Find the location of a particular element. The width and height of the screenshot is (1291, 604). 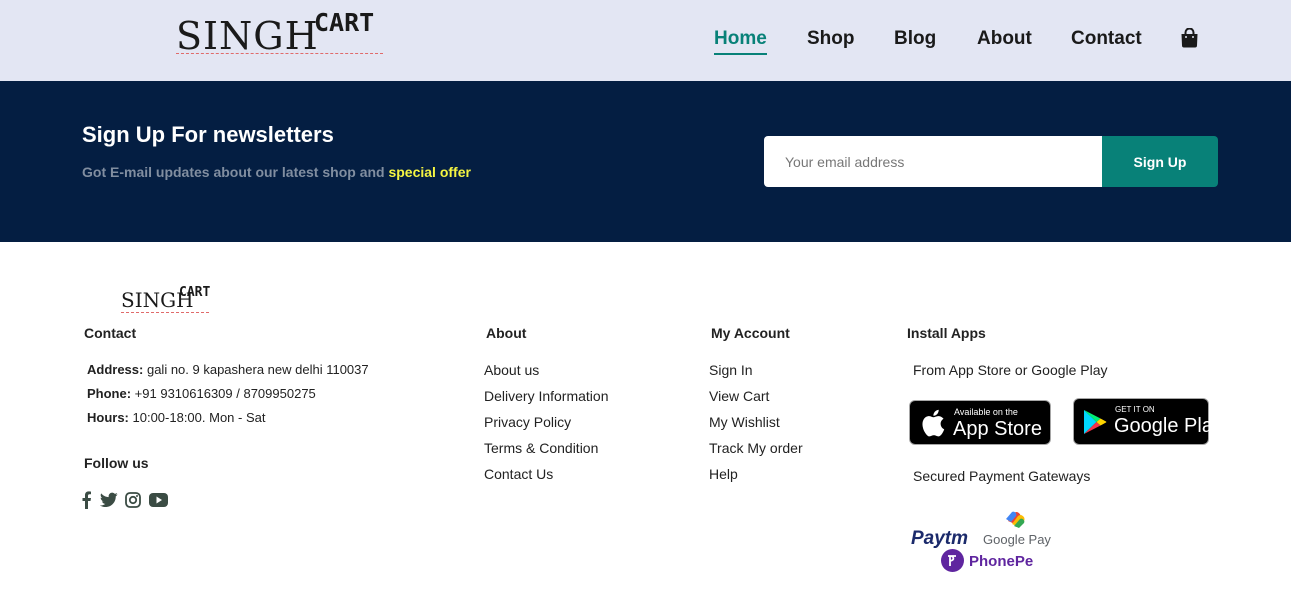

footer-logo-underline is located at coordinates (165, 312).